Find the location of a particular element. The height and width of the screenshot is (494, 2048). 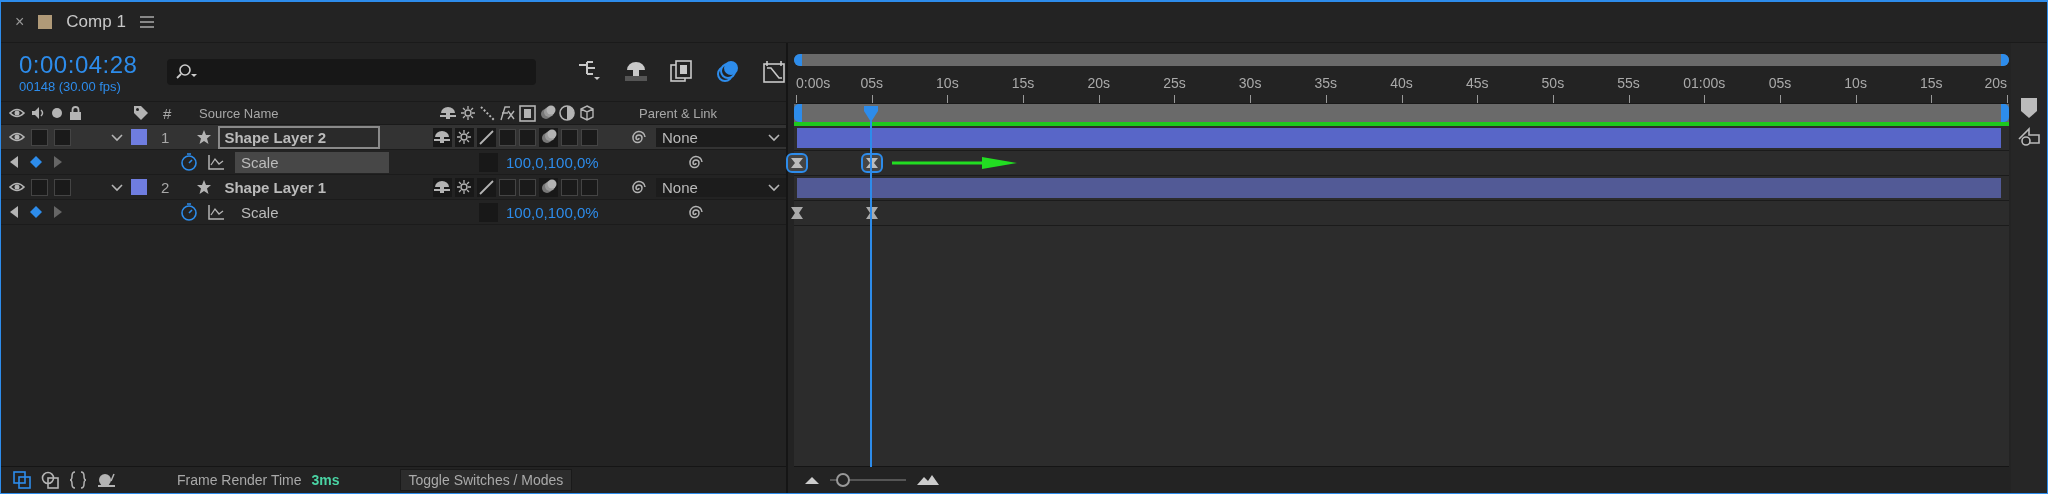

layer-switch-icon is located at coordinates (50, 480).